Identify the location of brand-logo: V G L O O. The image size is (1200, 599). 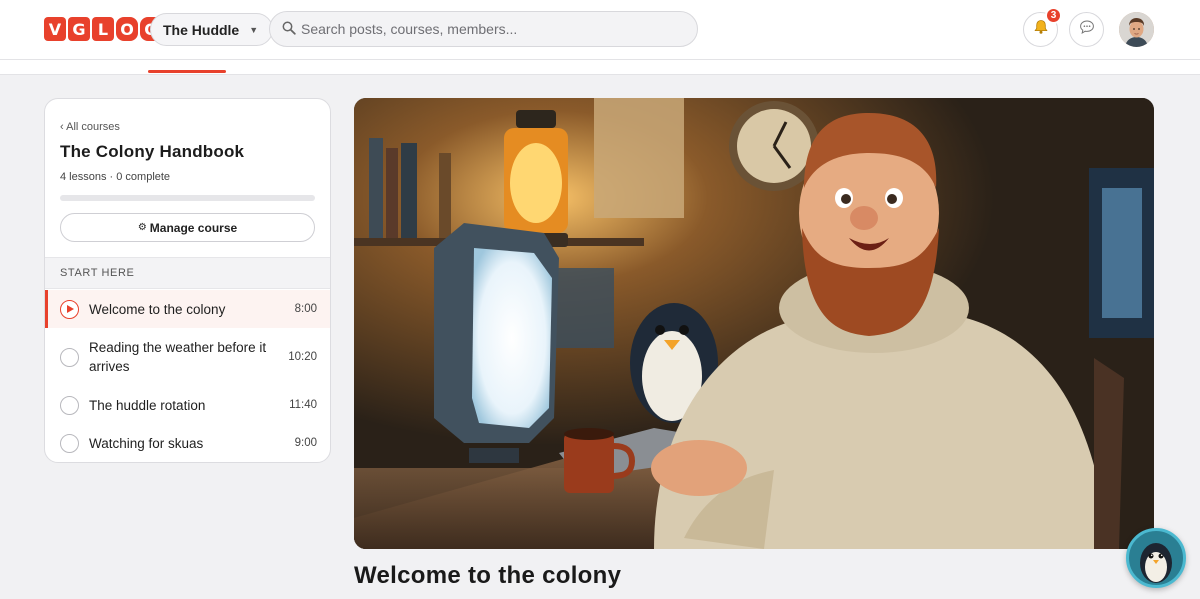
(103, 29).